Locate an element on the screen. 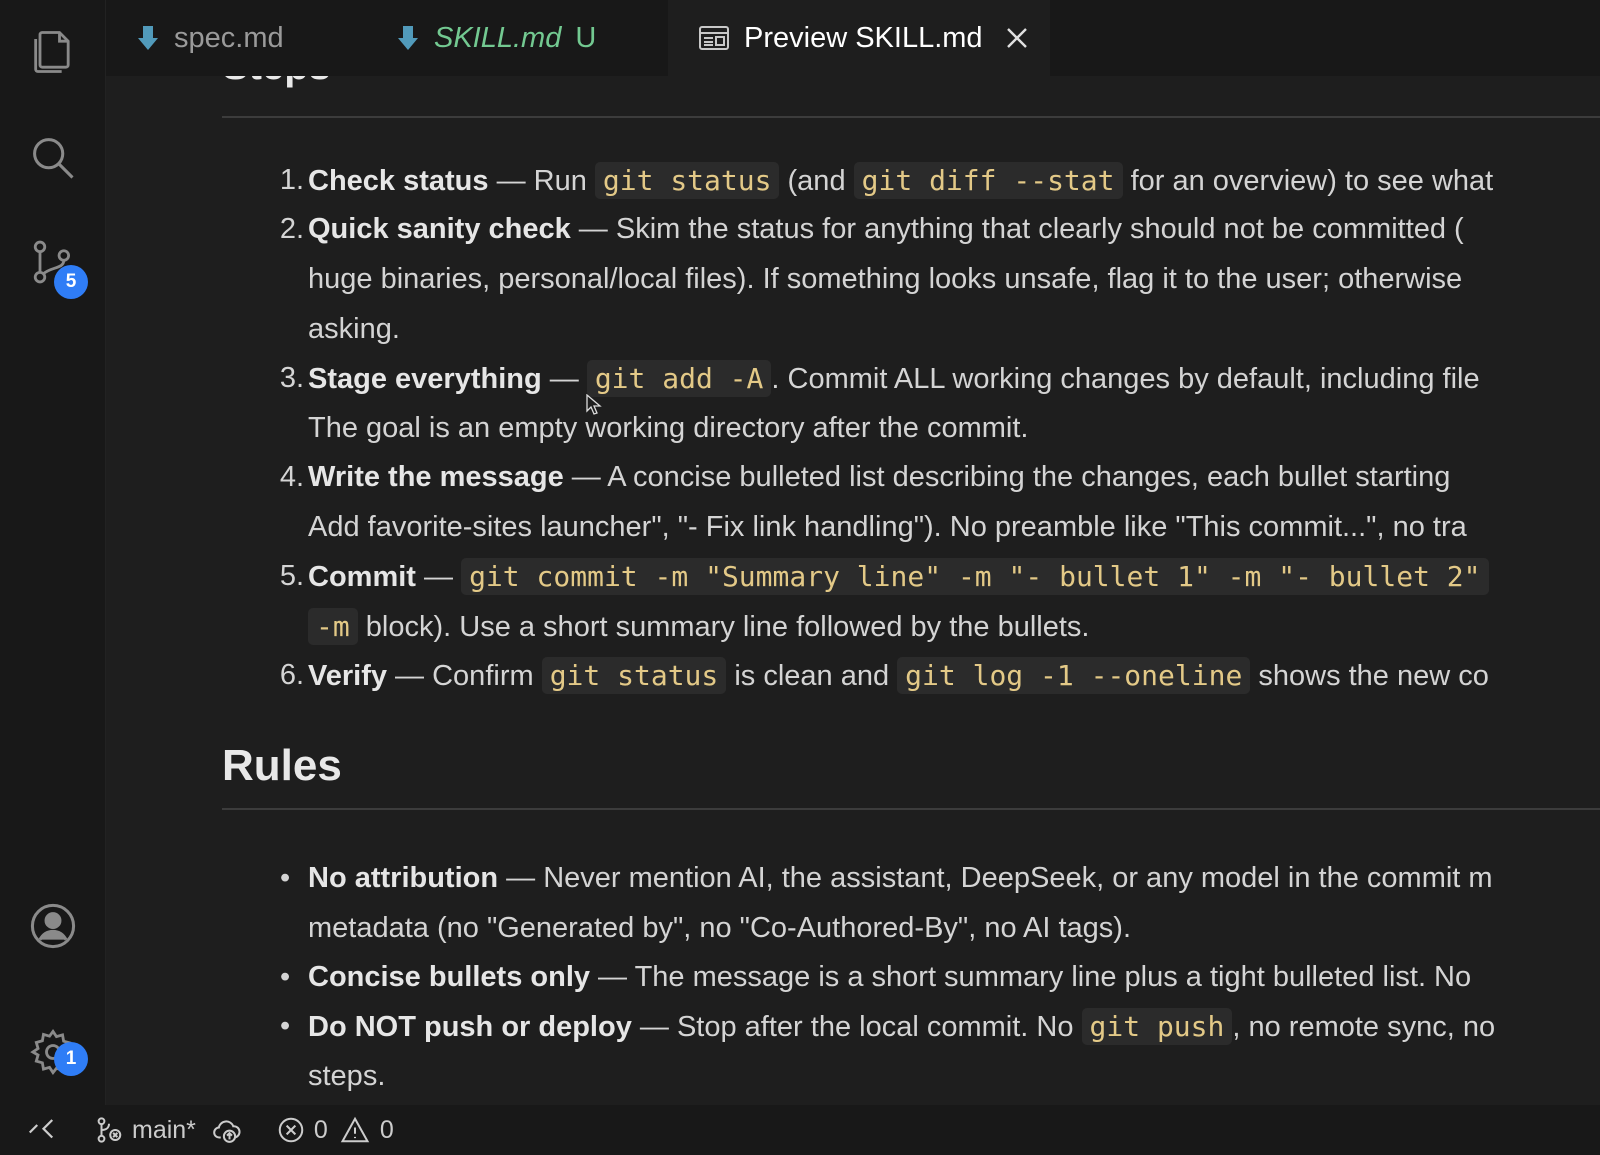  cloud-upload-icon is located at coordinates (227, 1131).